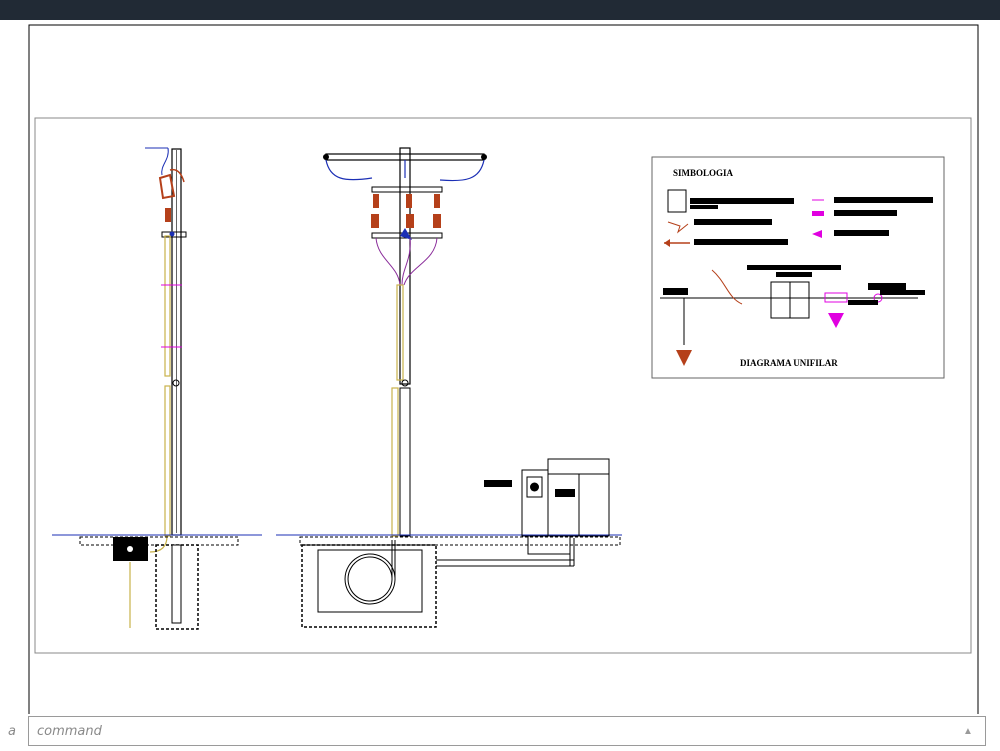  I want to click on command-bar: a ▲, so click(500, 732).